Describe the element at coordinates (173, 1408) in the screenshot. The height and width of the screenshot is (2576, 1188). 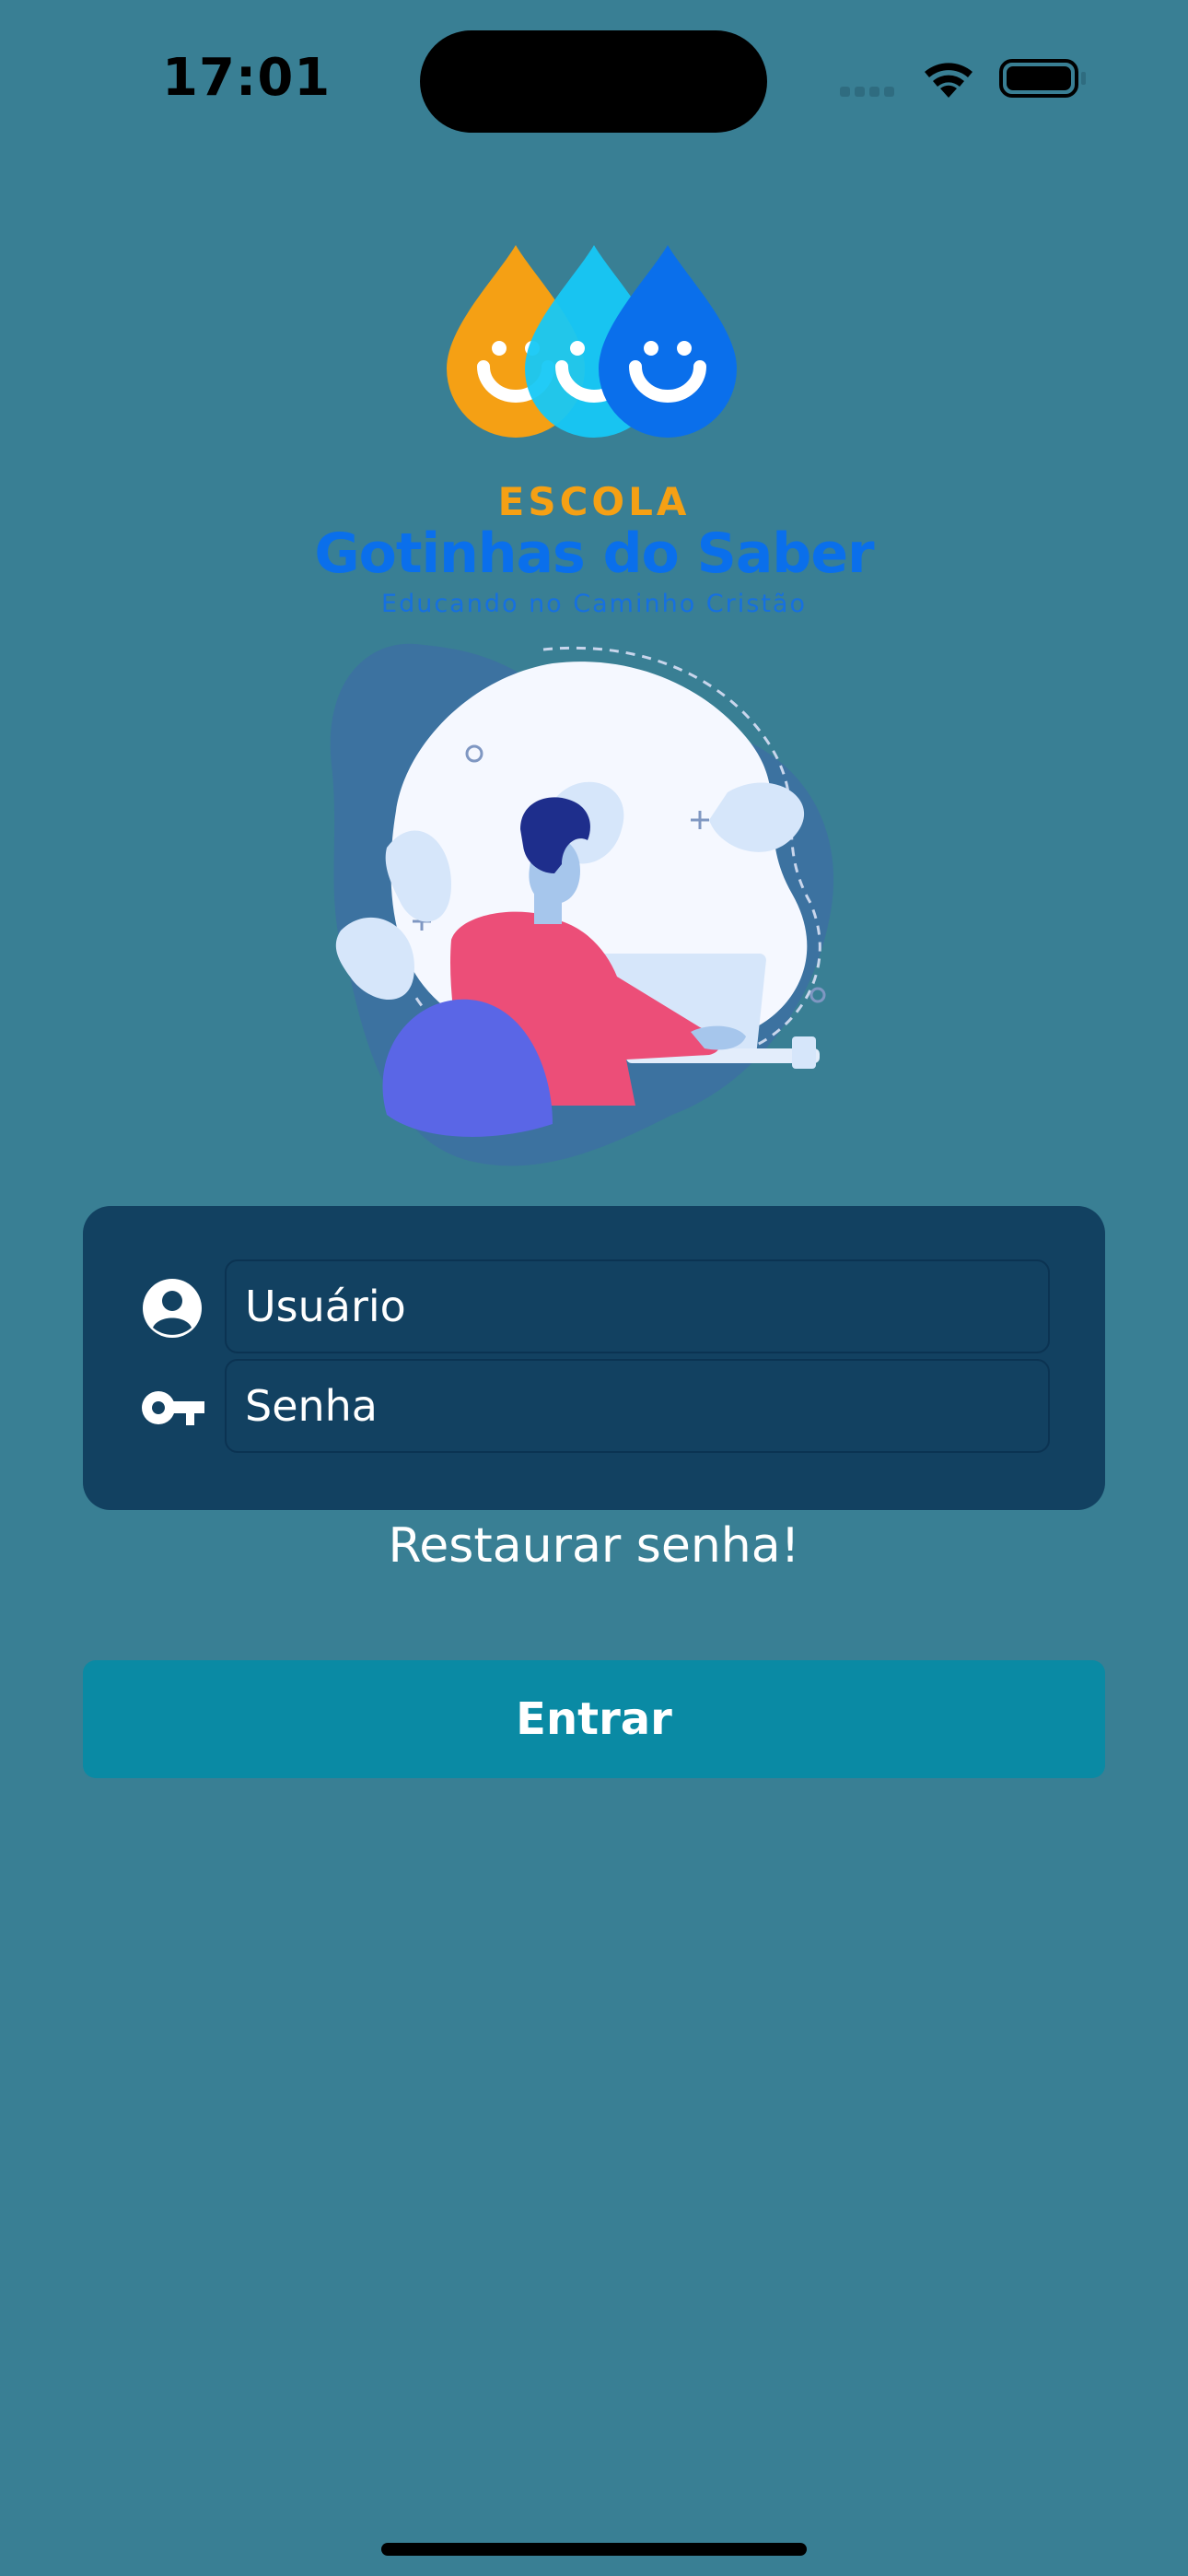
I see `key-icon` at that location.